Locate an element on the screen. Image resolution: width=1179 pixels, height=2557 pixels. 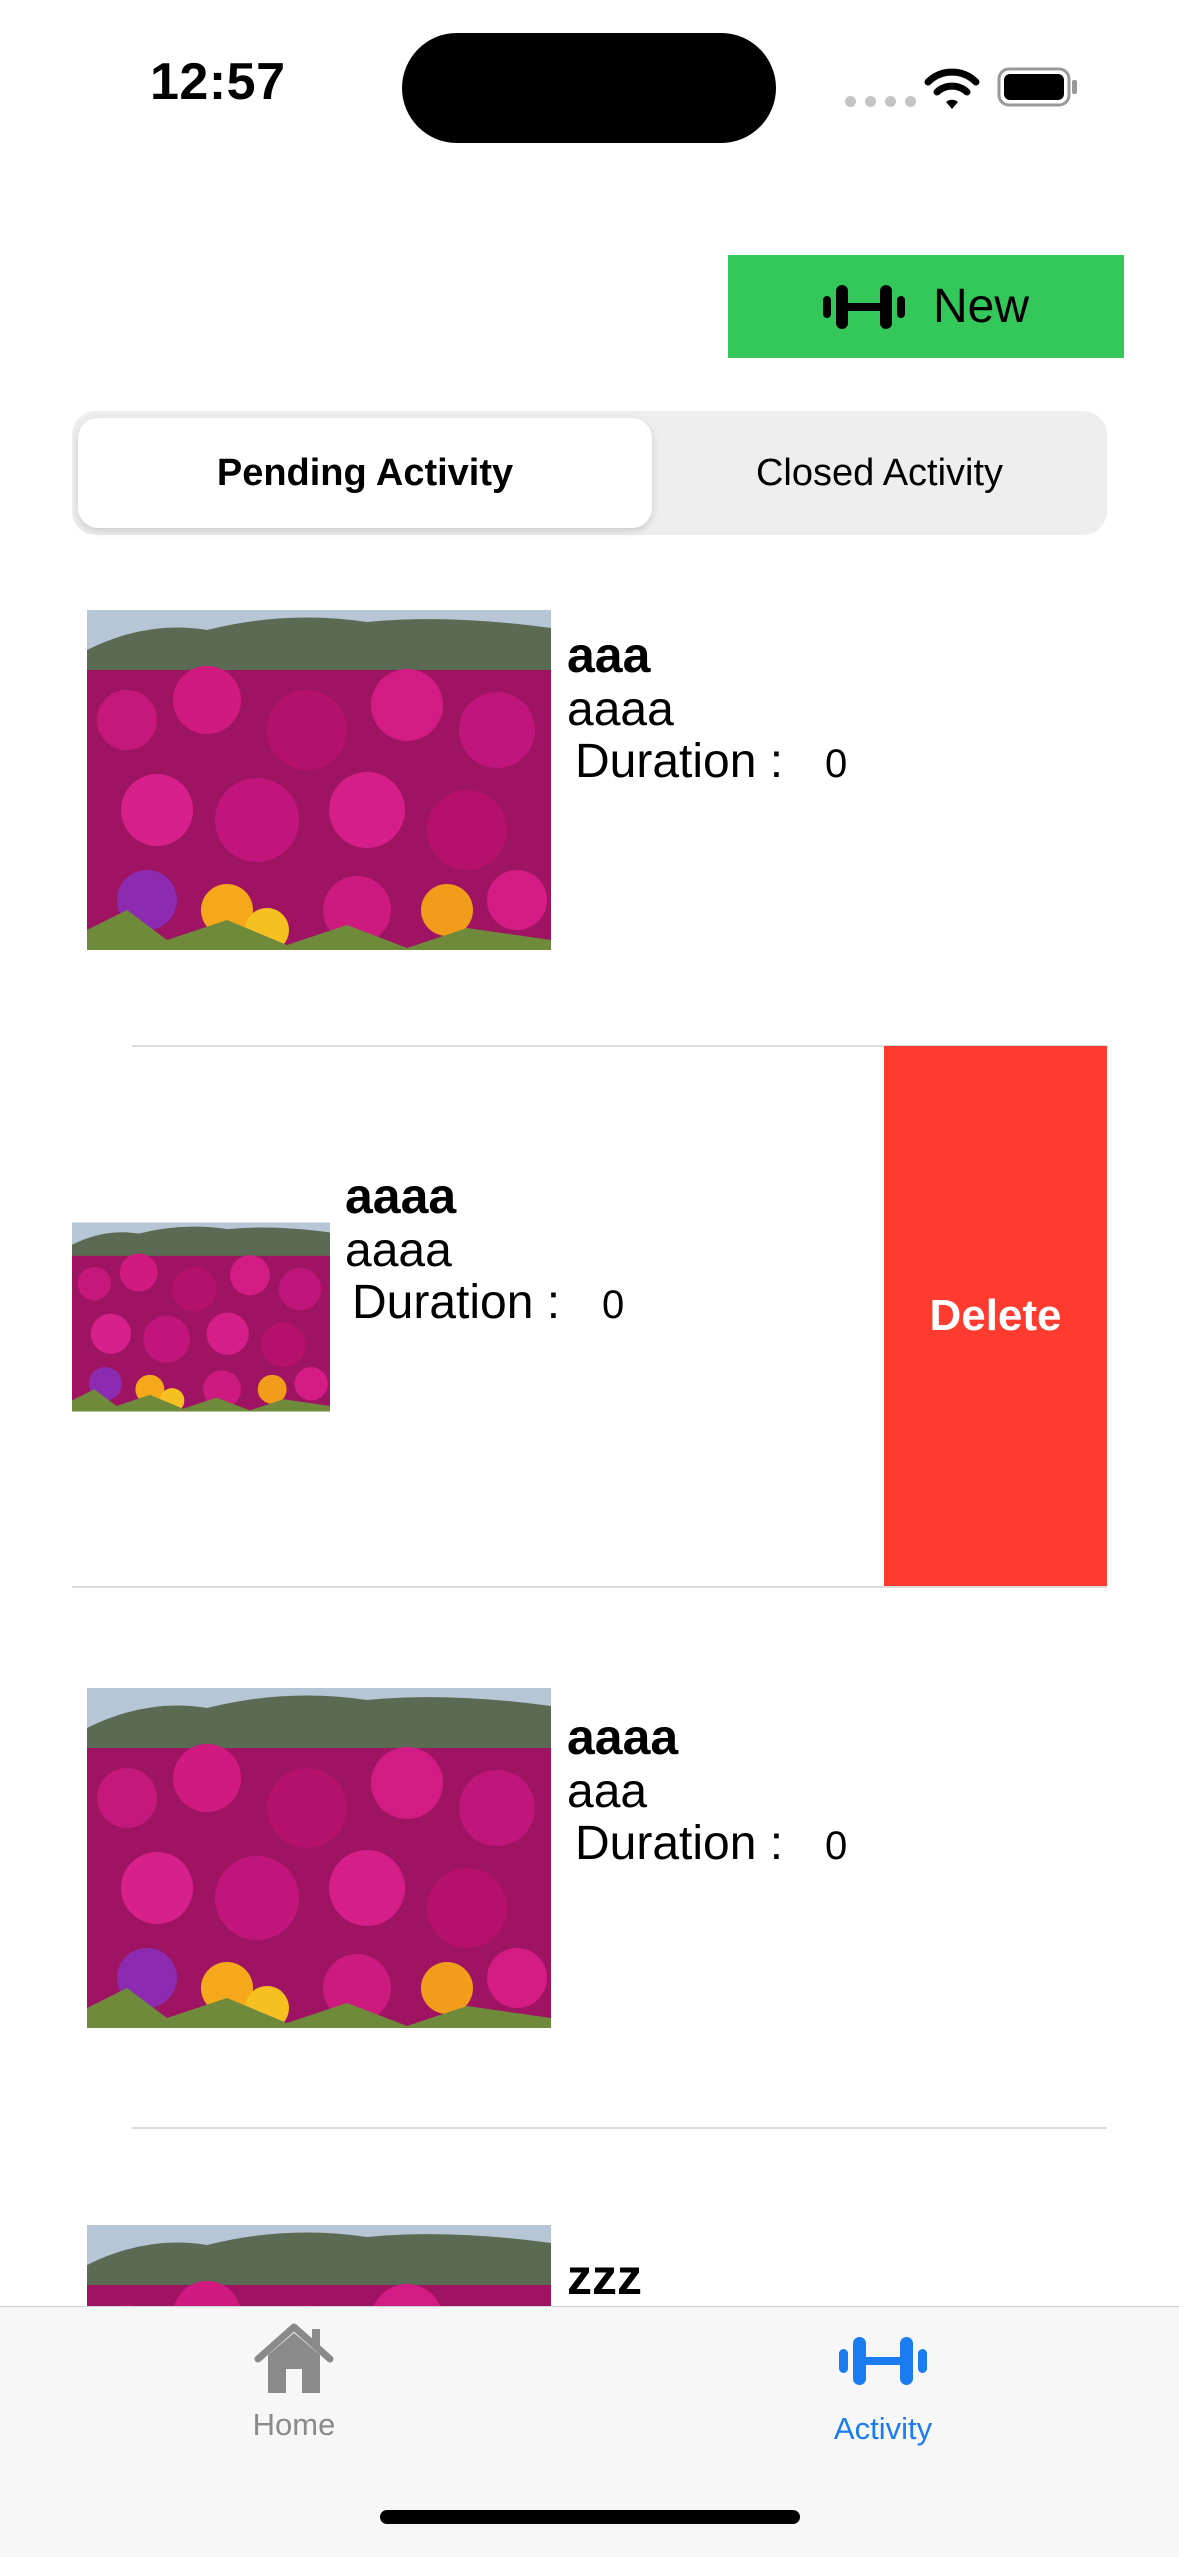
delete-label: Delete is located at coordinates (995, 1315).